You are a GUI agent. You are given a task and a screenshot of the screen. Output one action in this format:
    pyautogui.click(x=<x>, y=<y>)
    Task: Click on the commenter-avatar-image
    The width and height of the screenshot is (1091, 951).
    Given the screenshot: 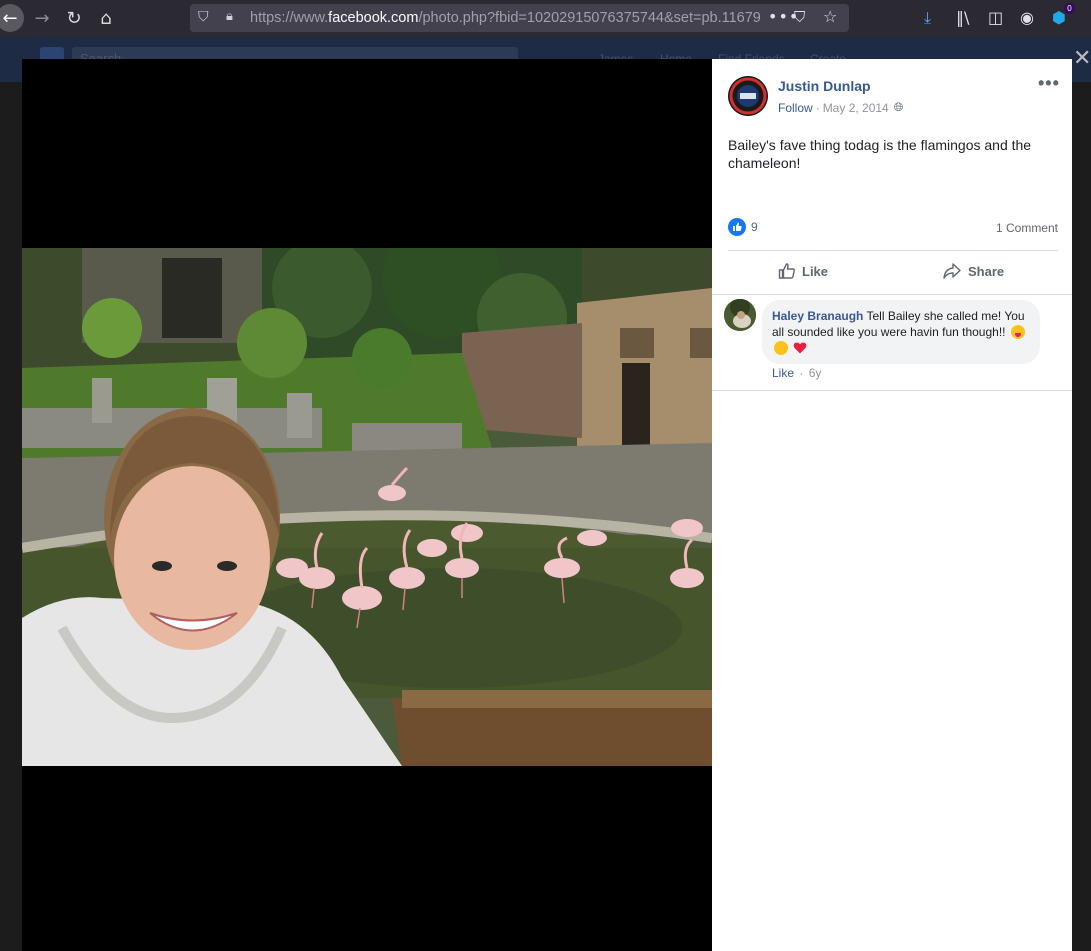 What is the action you would take?
    pyautogui.click(x=740, y=315)
    